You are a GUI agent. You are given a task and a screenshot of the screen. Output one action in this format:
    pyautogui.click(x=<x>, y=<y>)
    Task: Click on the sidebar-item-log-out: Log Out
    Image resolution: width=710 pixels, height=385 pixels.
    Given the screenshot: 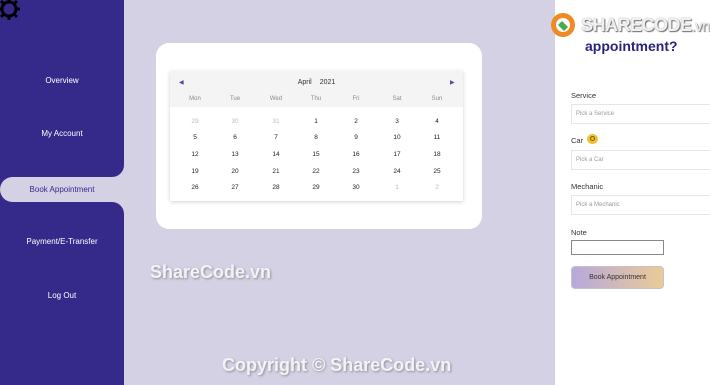 What is the action you would take?
    pyautogui.click(x=62, y=296)
    